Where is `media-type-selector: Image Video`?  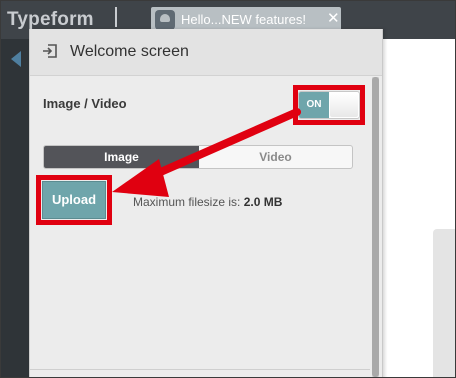 media-type-selector: Image Video is located at coordinates (198, 157).